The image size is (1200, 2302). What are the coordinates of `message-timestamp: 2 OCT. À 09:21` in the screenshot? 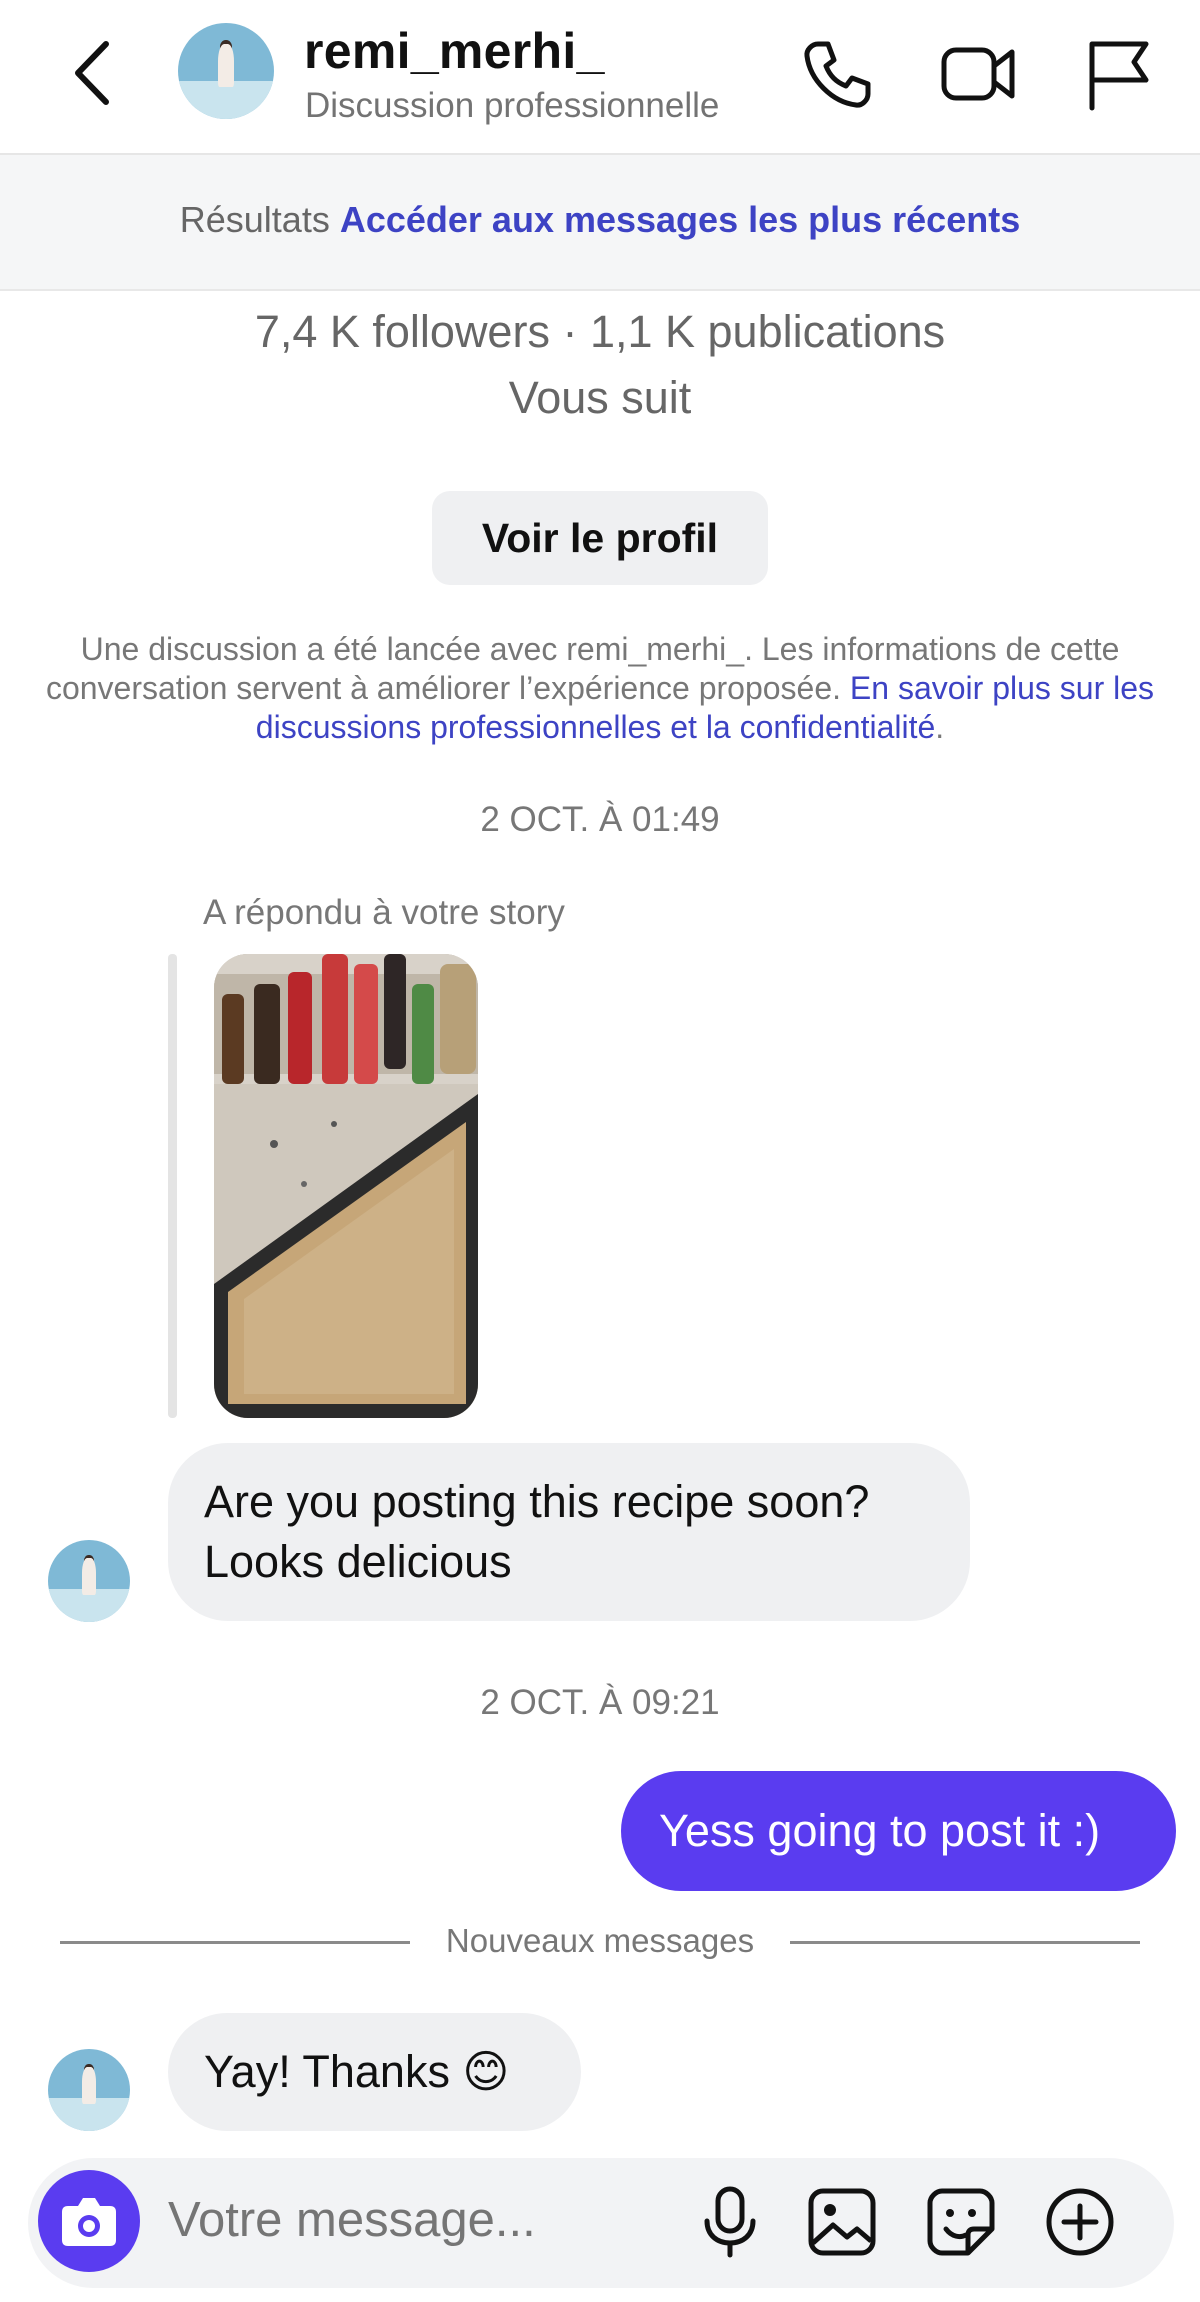 It's located at (600, 1702).